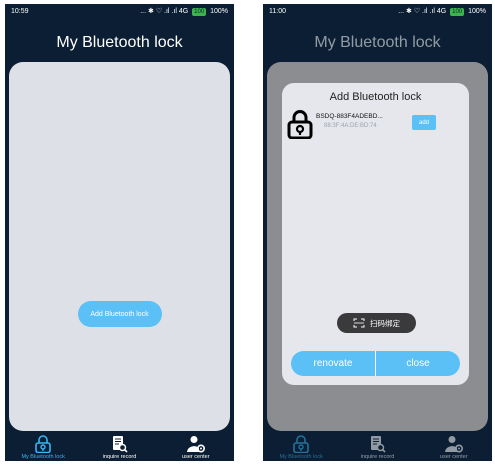 The width and height of the screenshot is (495, 465). I want to click on padlock-icon, so click(300, 124).